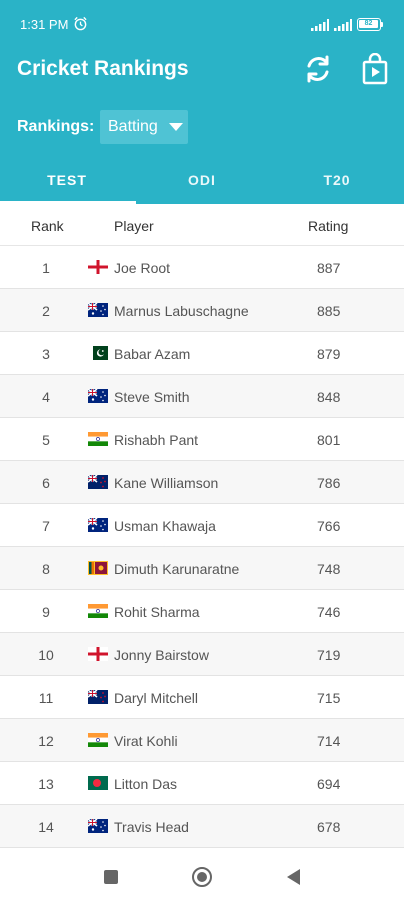 The image size is (404, 900). What do you see at coordinates (46, 268) in the screenshot?
I see `row-rank: 1` at bounding box center [46, 268].